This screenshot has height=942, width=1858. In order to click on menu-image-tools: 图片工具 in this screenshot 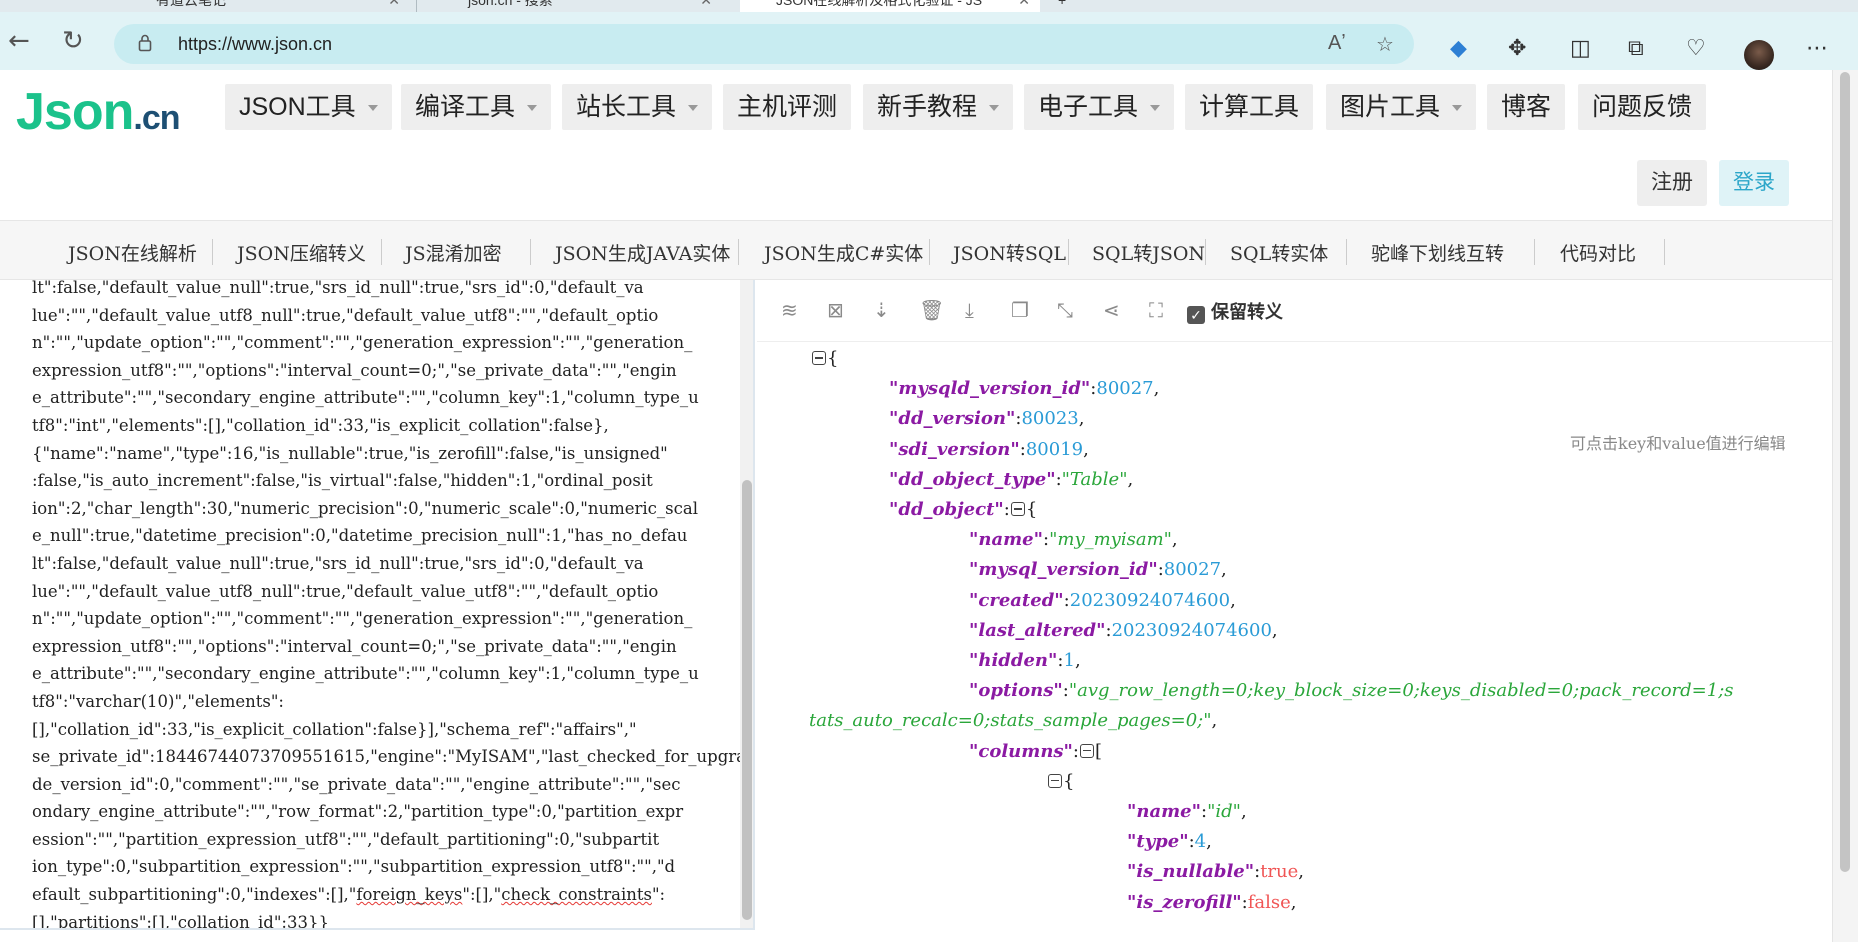, I will do `click(1401, 107)`.